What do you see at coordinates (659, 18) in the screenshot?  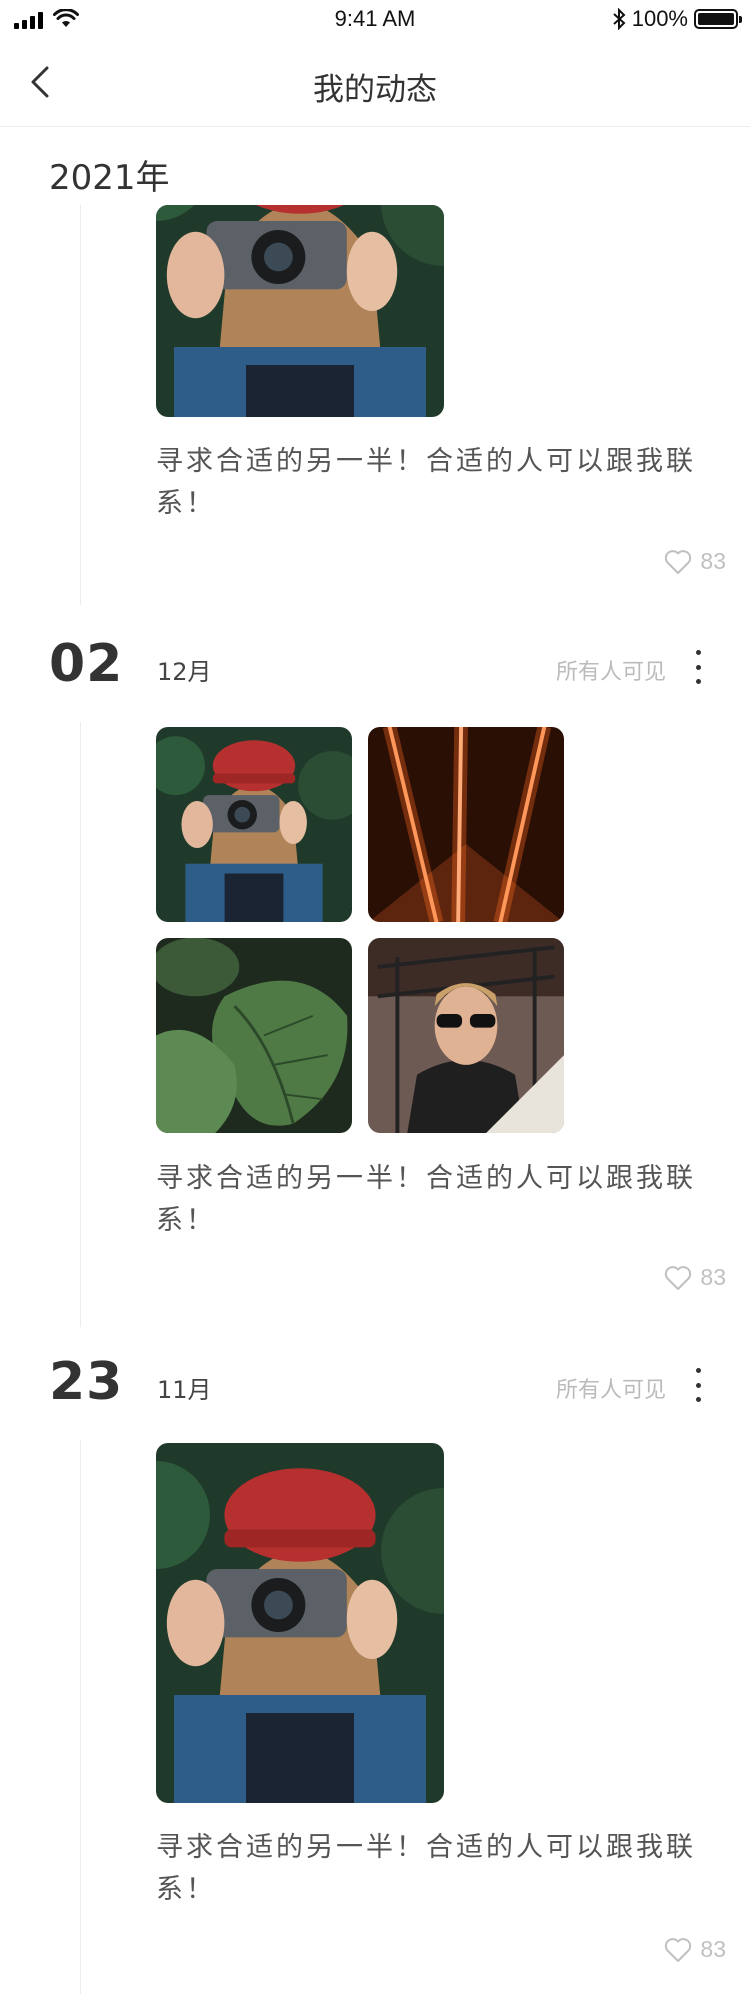 I see `battery-percentage: 100%` at bounding box center [659, 18].